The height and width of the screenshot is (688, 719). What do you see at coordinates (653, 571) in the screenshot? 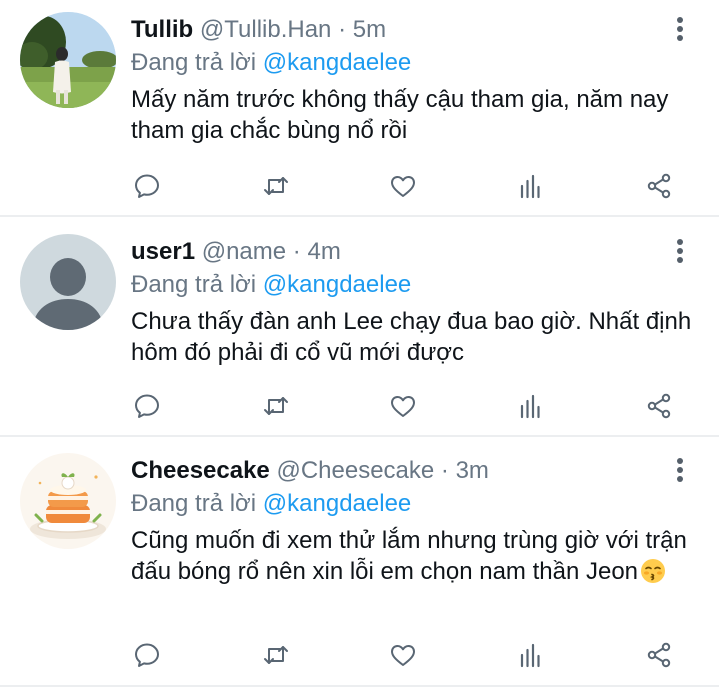
I see `kissing-face-emoji-icon` at bounding box center [653, 571].